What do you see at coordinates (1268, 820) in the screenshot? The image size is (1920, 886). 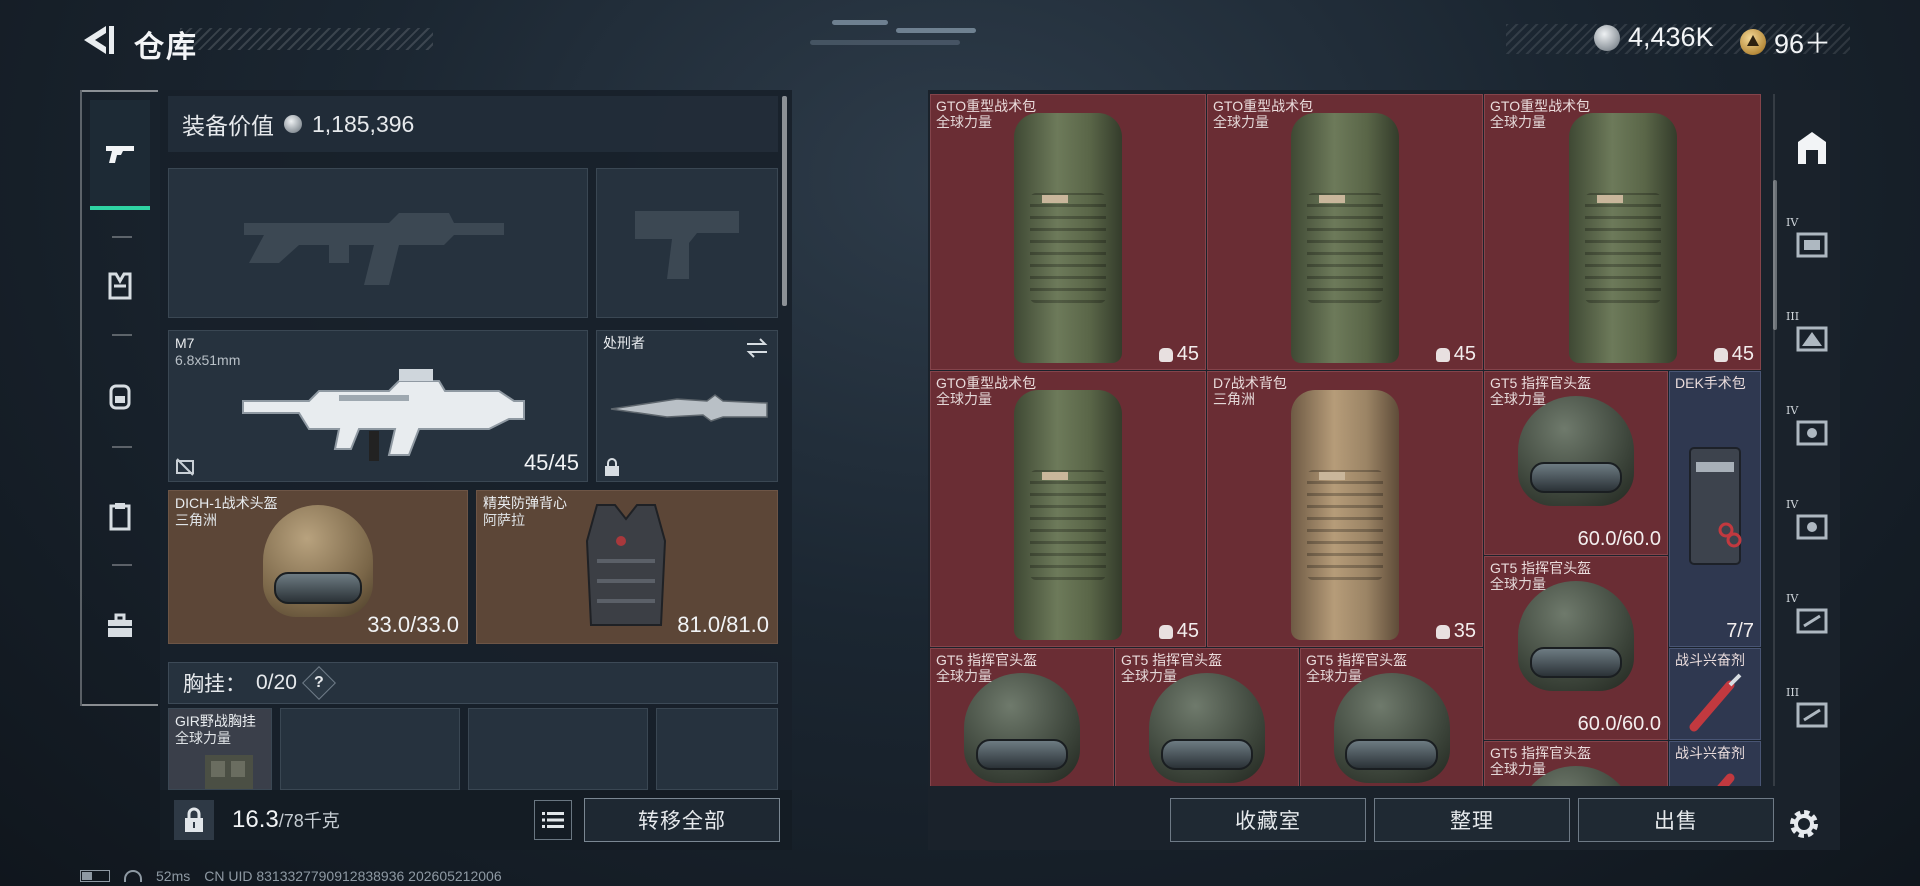 I see `collection-room-button: 收藏室` at bounding box center [1268, 820].